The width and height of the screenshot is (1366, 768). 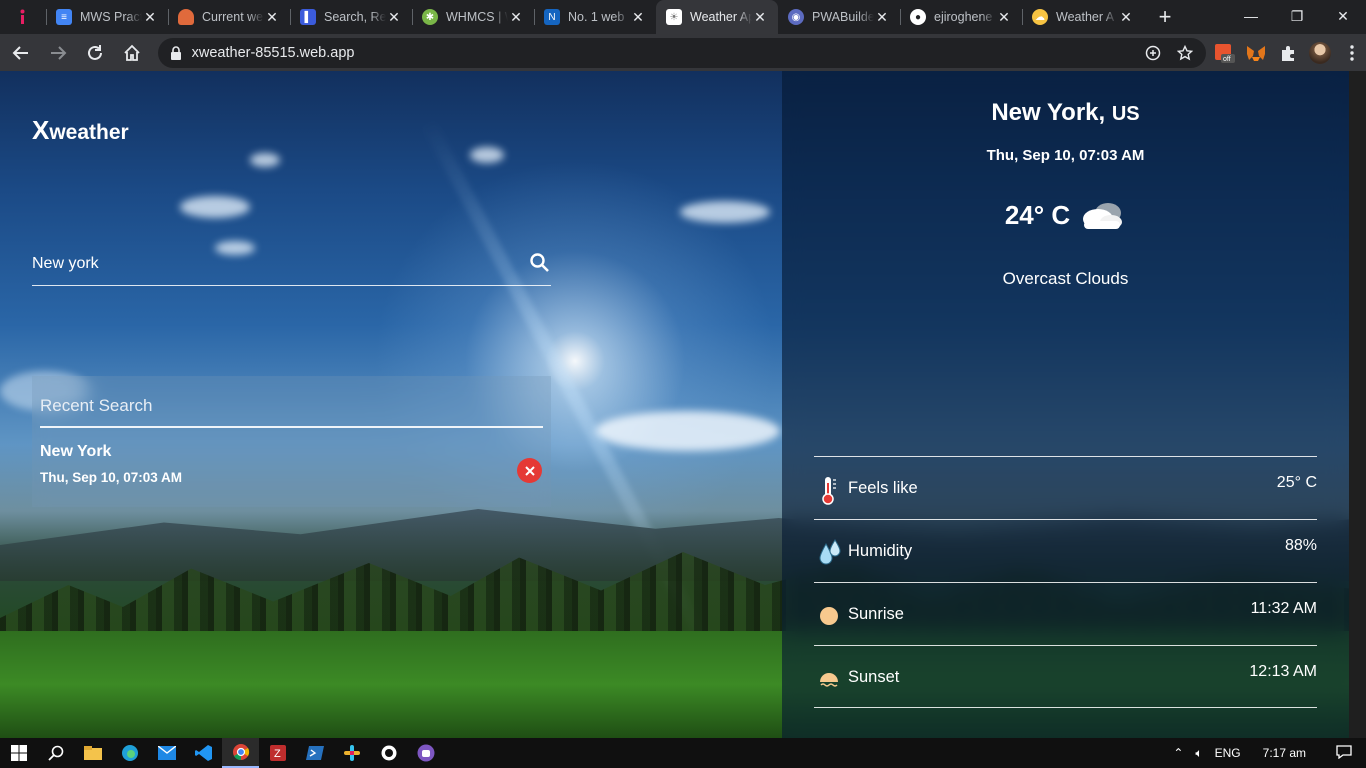 I want to click on arrow-right-icon, so click(x=58, y=52).